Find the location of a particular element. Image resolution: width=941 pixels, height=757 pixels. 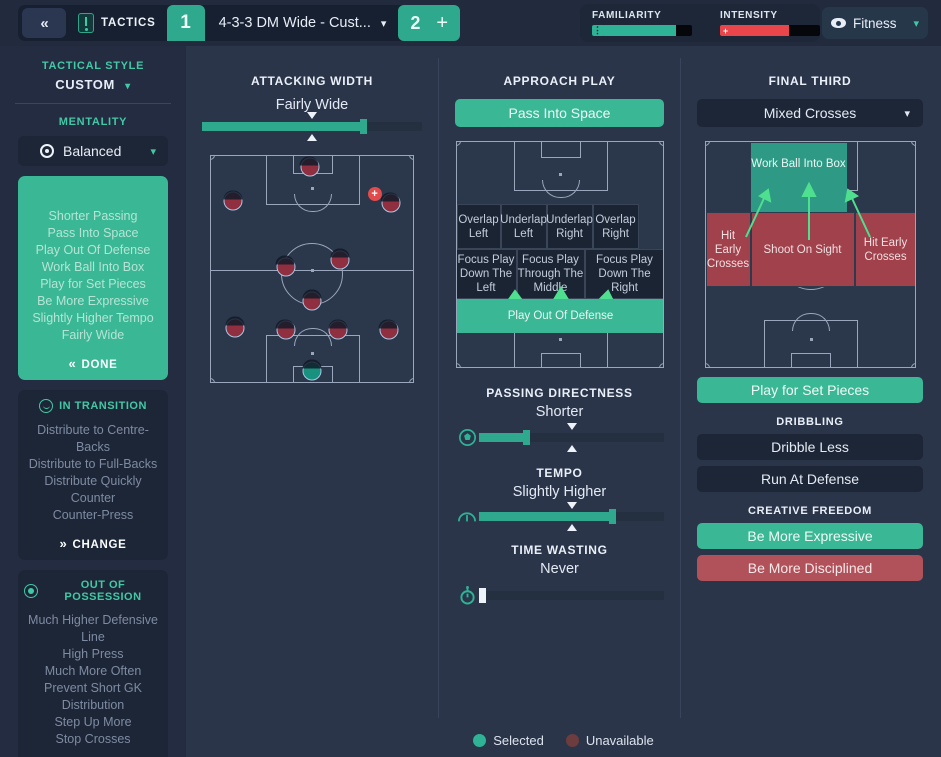

tactical-style-selector: CUSTOM ▾ is located at coordinates (93, 84).